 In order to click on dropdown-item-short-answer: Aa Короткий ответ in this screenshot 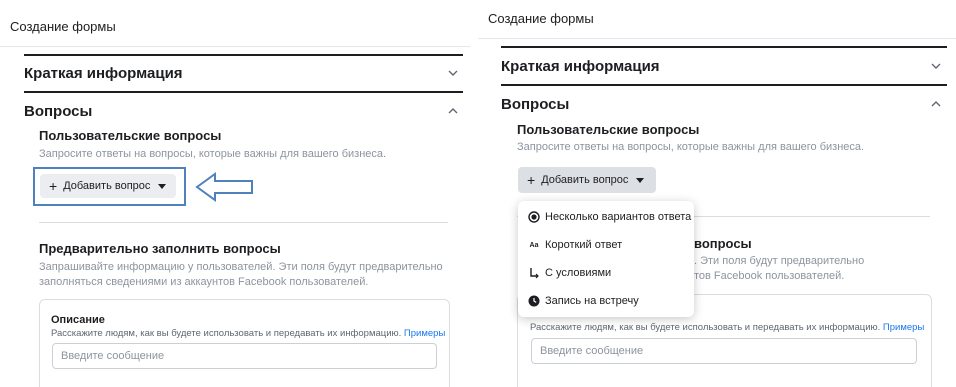, I will do `click(606, 245)`.